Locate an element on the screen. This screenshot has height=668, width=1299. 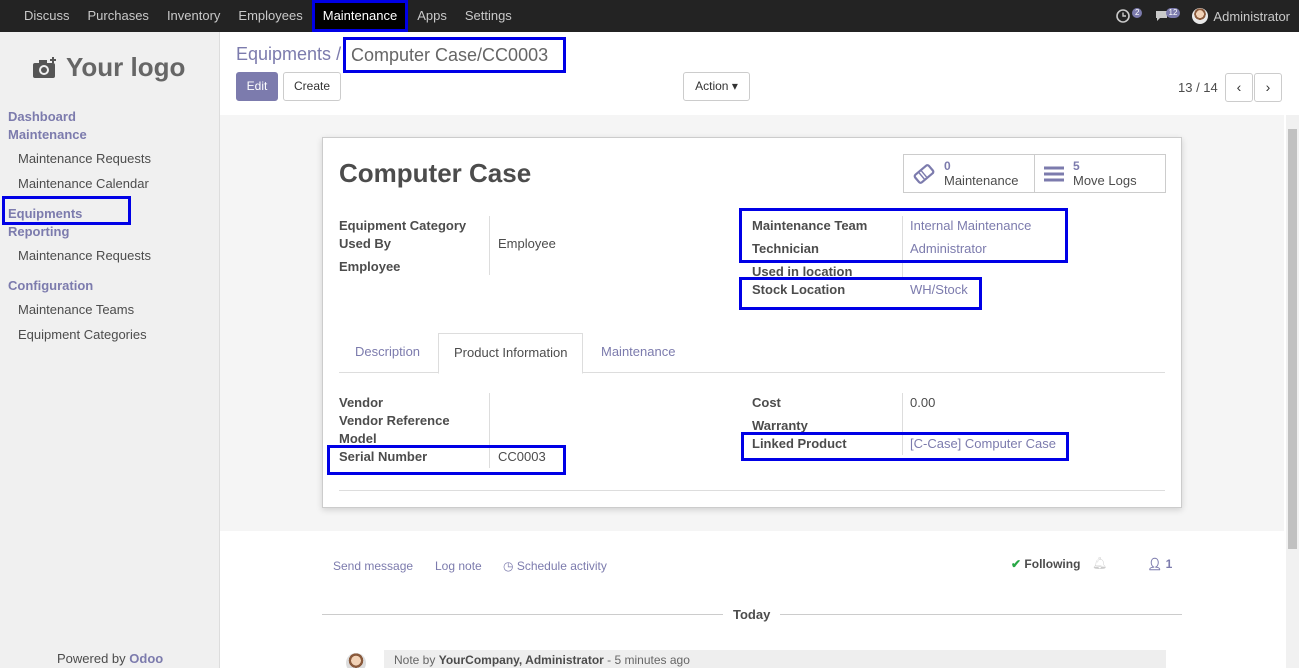
powered-by: Powered by Odoo is located at coordinates (110, 658).